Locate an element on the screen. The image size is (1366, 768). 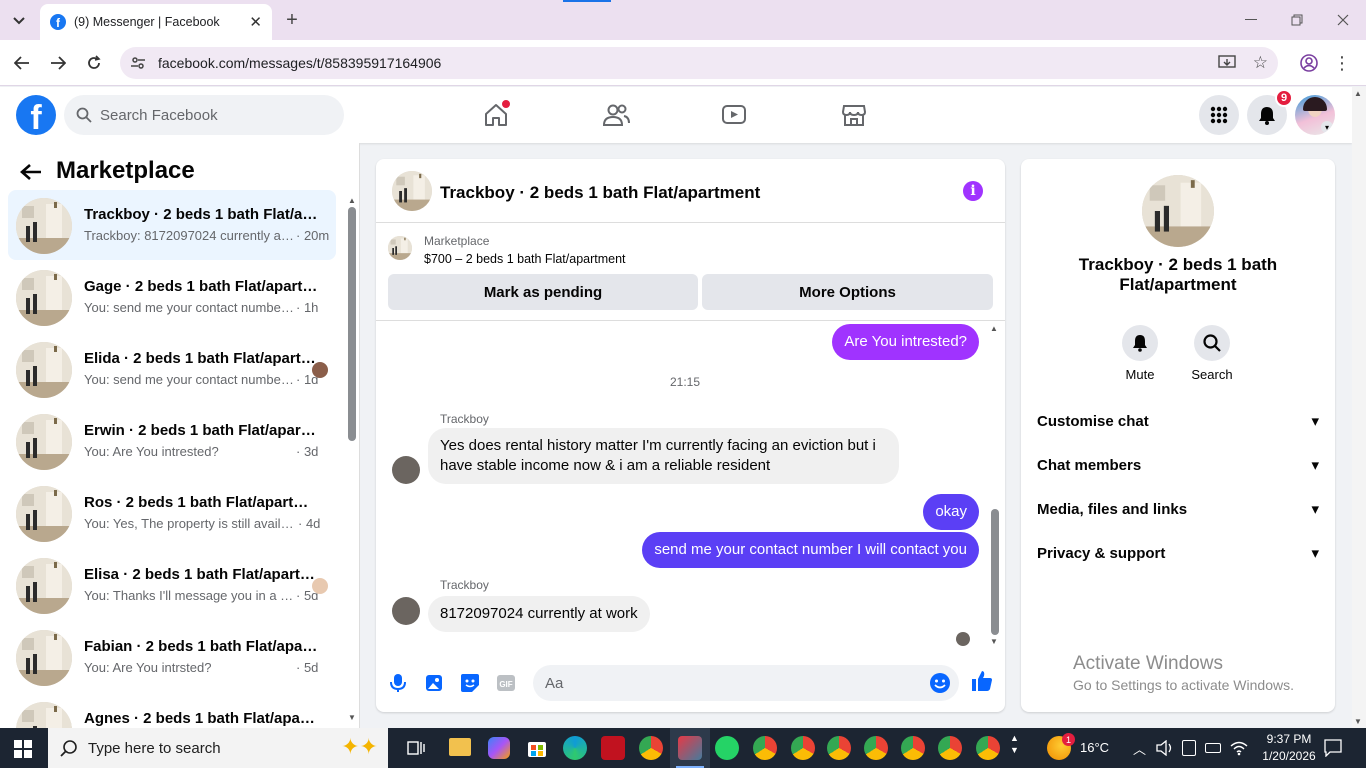
facebook-search-input: Search Facebook is located at coordinates (204, 115).